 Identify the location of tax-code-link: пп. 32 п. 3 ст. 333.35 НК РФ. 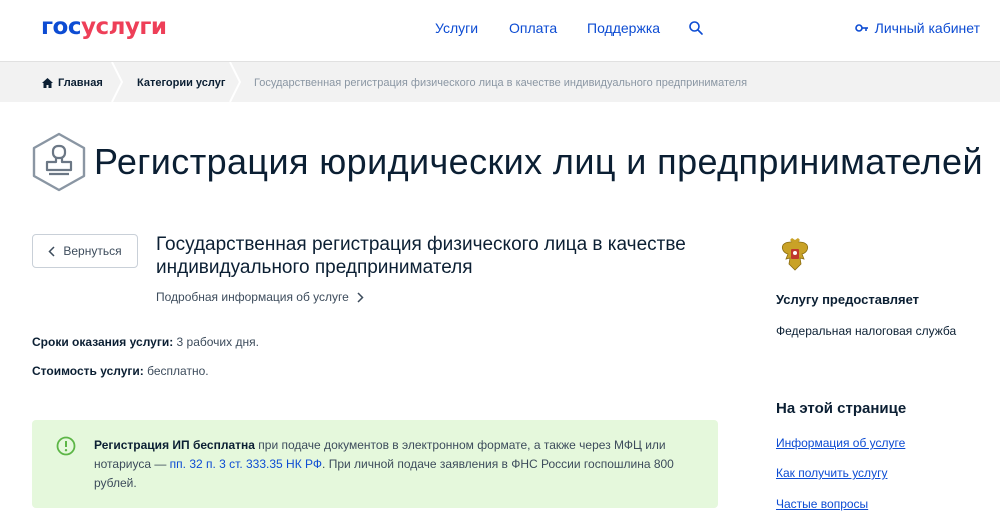
(246, 464).